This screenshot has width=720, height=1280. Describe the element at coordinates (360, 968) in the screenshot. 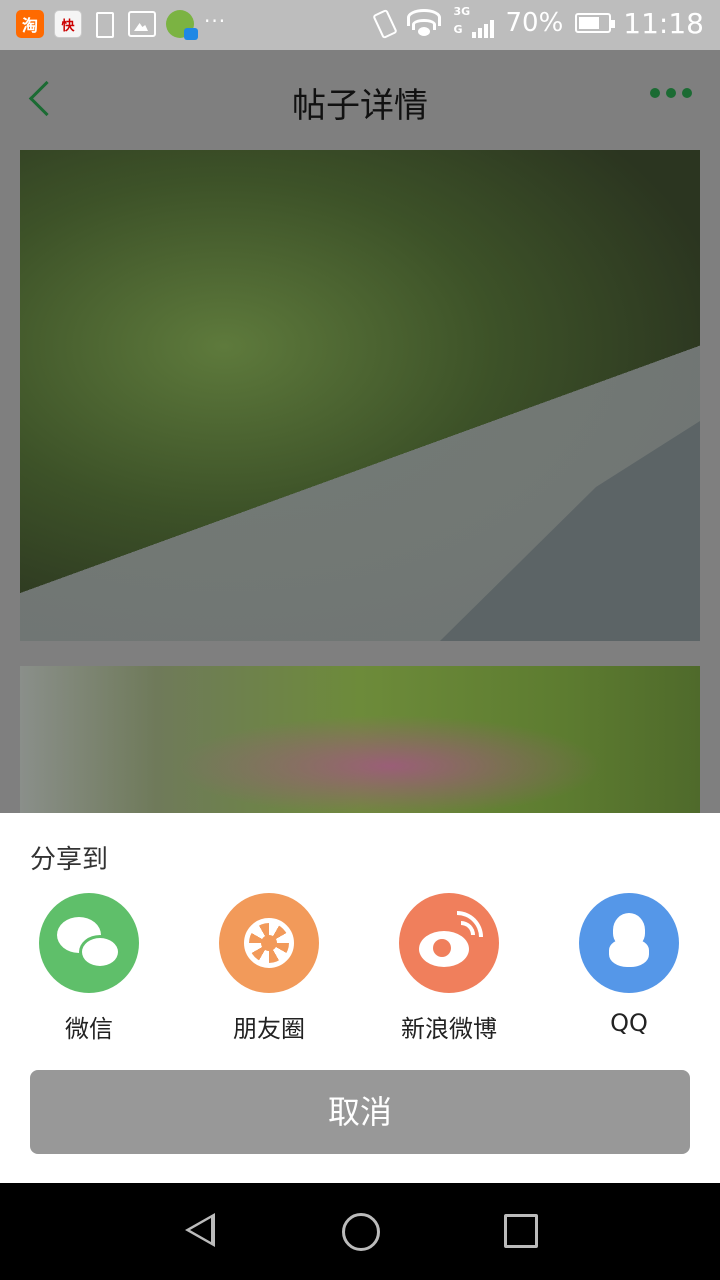

I see `share-options: 微信 朋友圈 新浪微博 QQ` at that location.